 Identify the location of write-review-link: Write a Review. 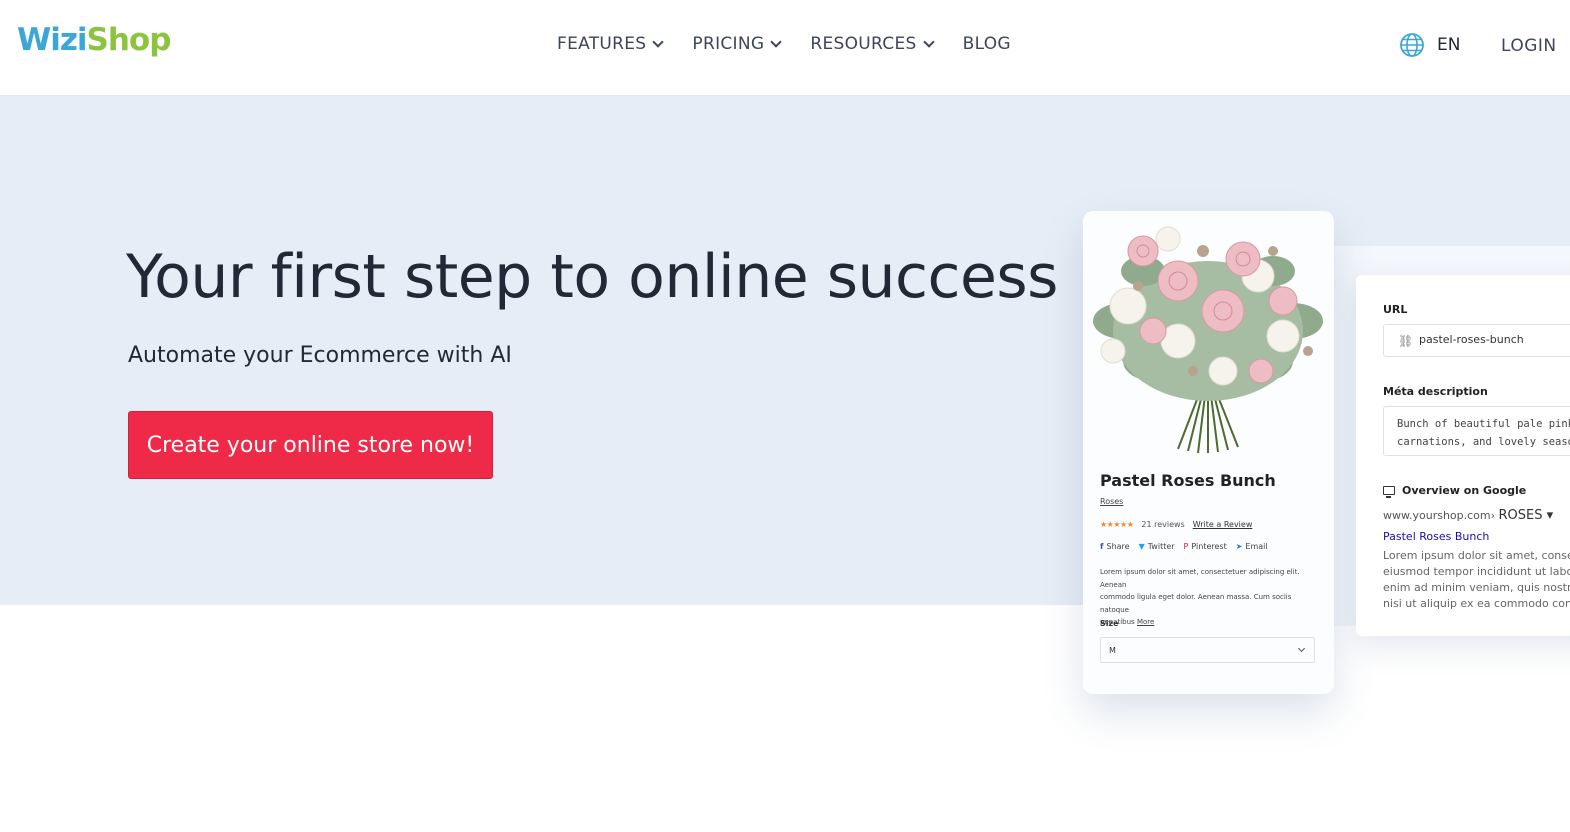
(1223, 524).